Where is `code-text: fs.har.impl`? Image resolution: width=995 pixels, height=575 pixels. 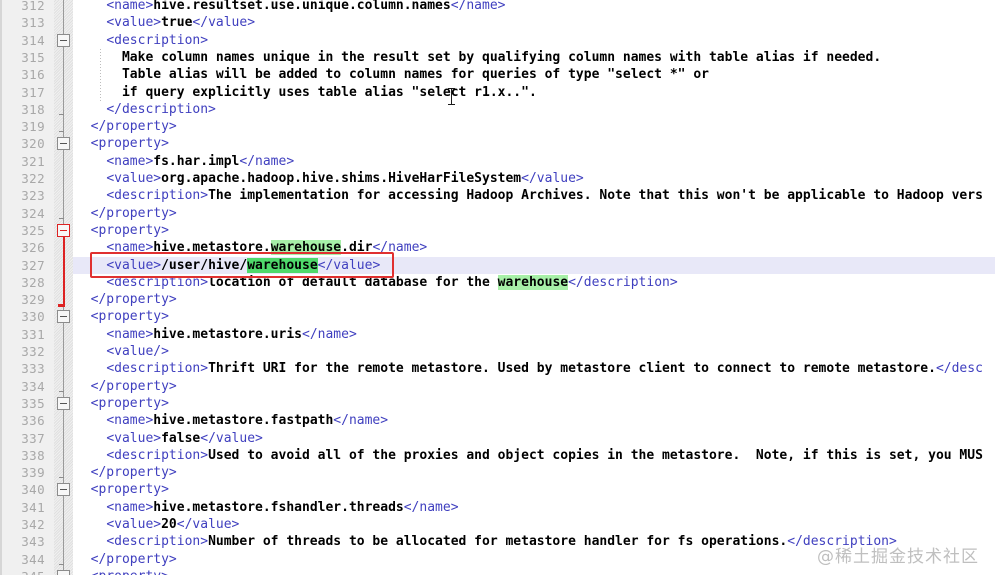
code-text: fs.har.impl is located at coordinates (196, 161).